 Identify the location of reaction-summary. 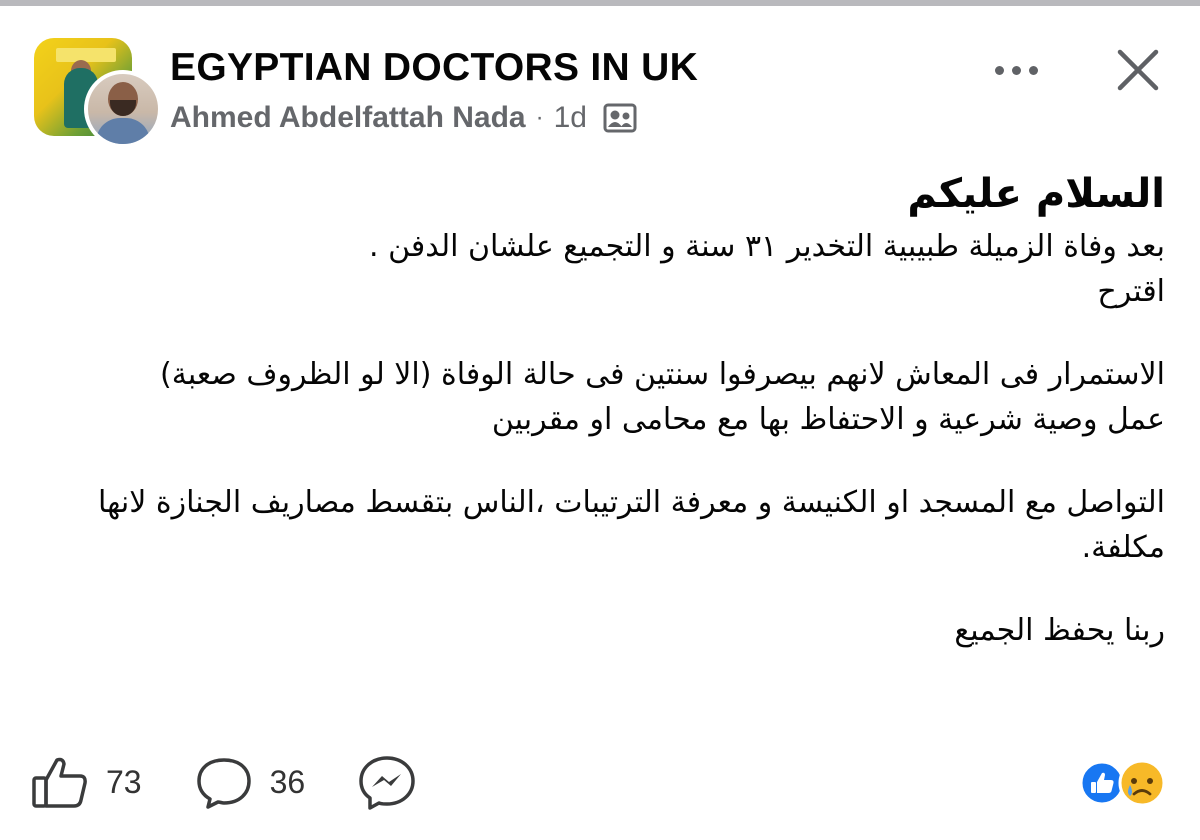
(1124, 783).